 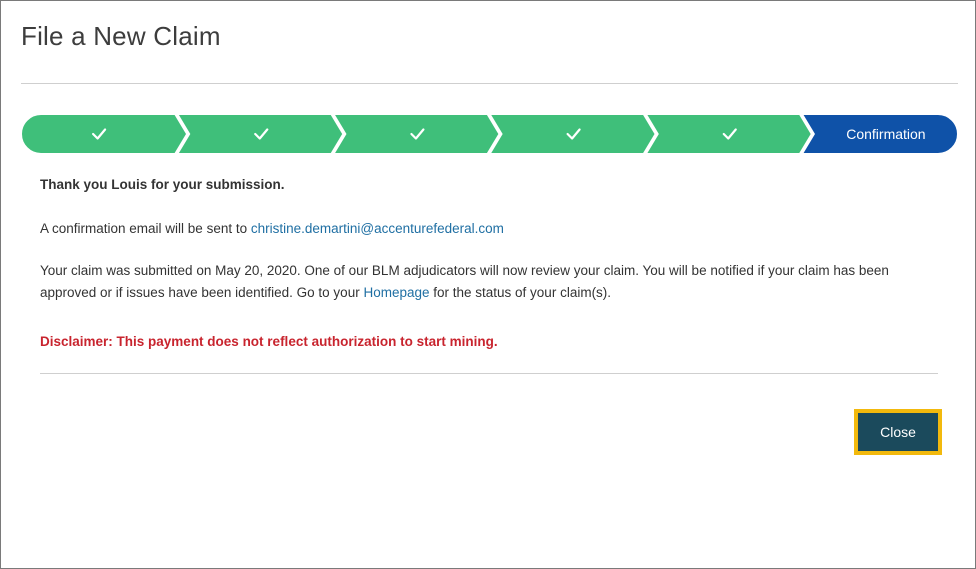 What do you see at coordinates (489, 373) in the screenshot?
I see `content-divider` at bounding box center [489, 373].